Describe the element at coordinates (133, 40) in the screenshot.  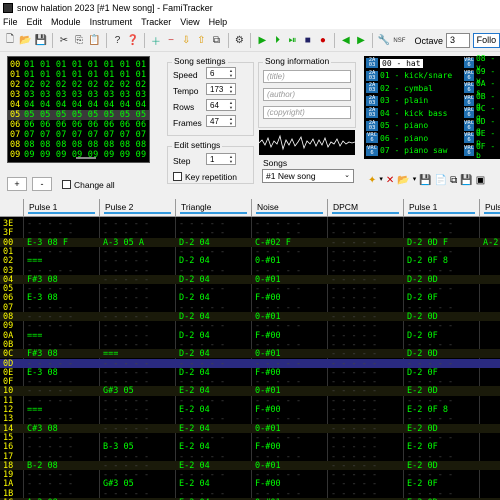
I see `help-icon: ❓` at that location.